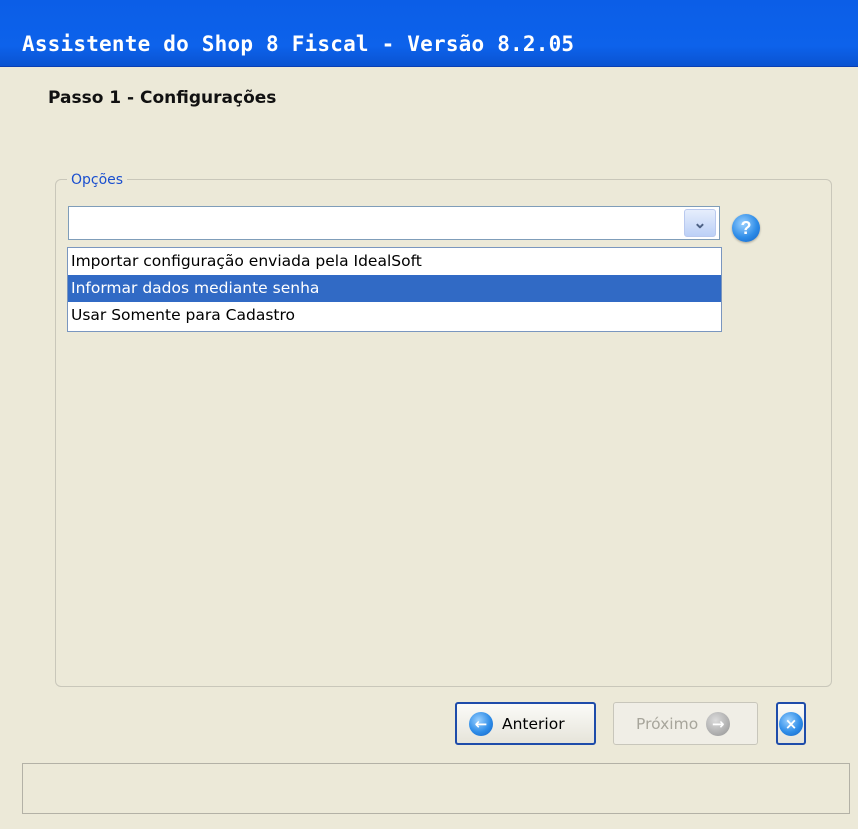 This screenshot has height=829, width=858. I want to click on combobox-dropdown-button: ⌄, so click(700, 223).